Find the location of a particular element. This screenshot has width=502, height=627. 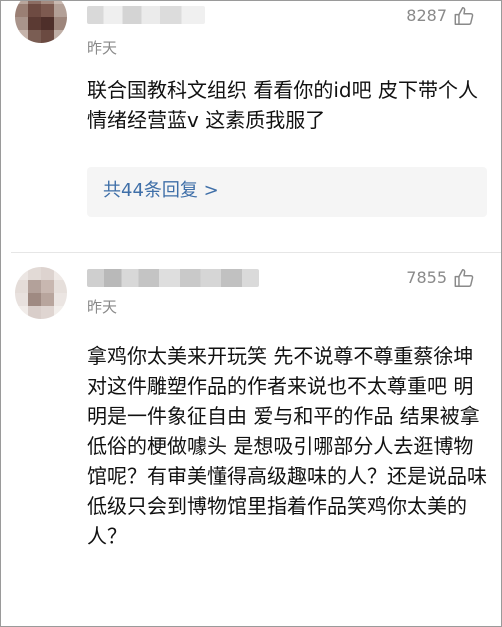

like-button: 8287 is located at coordinates (440, 16).